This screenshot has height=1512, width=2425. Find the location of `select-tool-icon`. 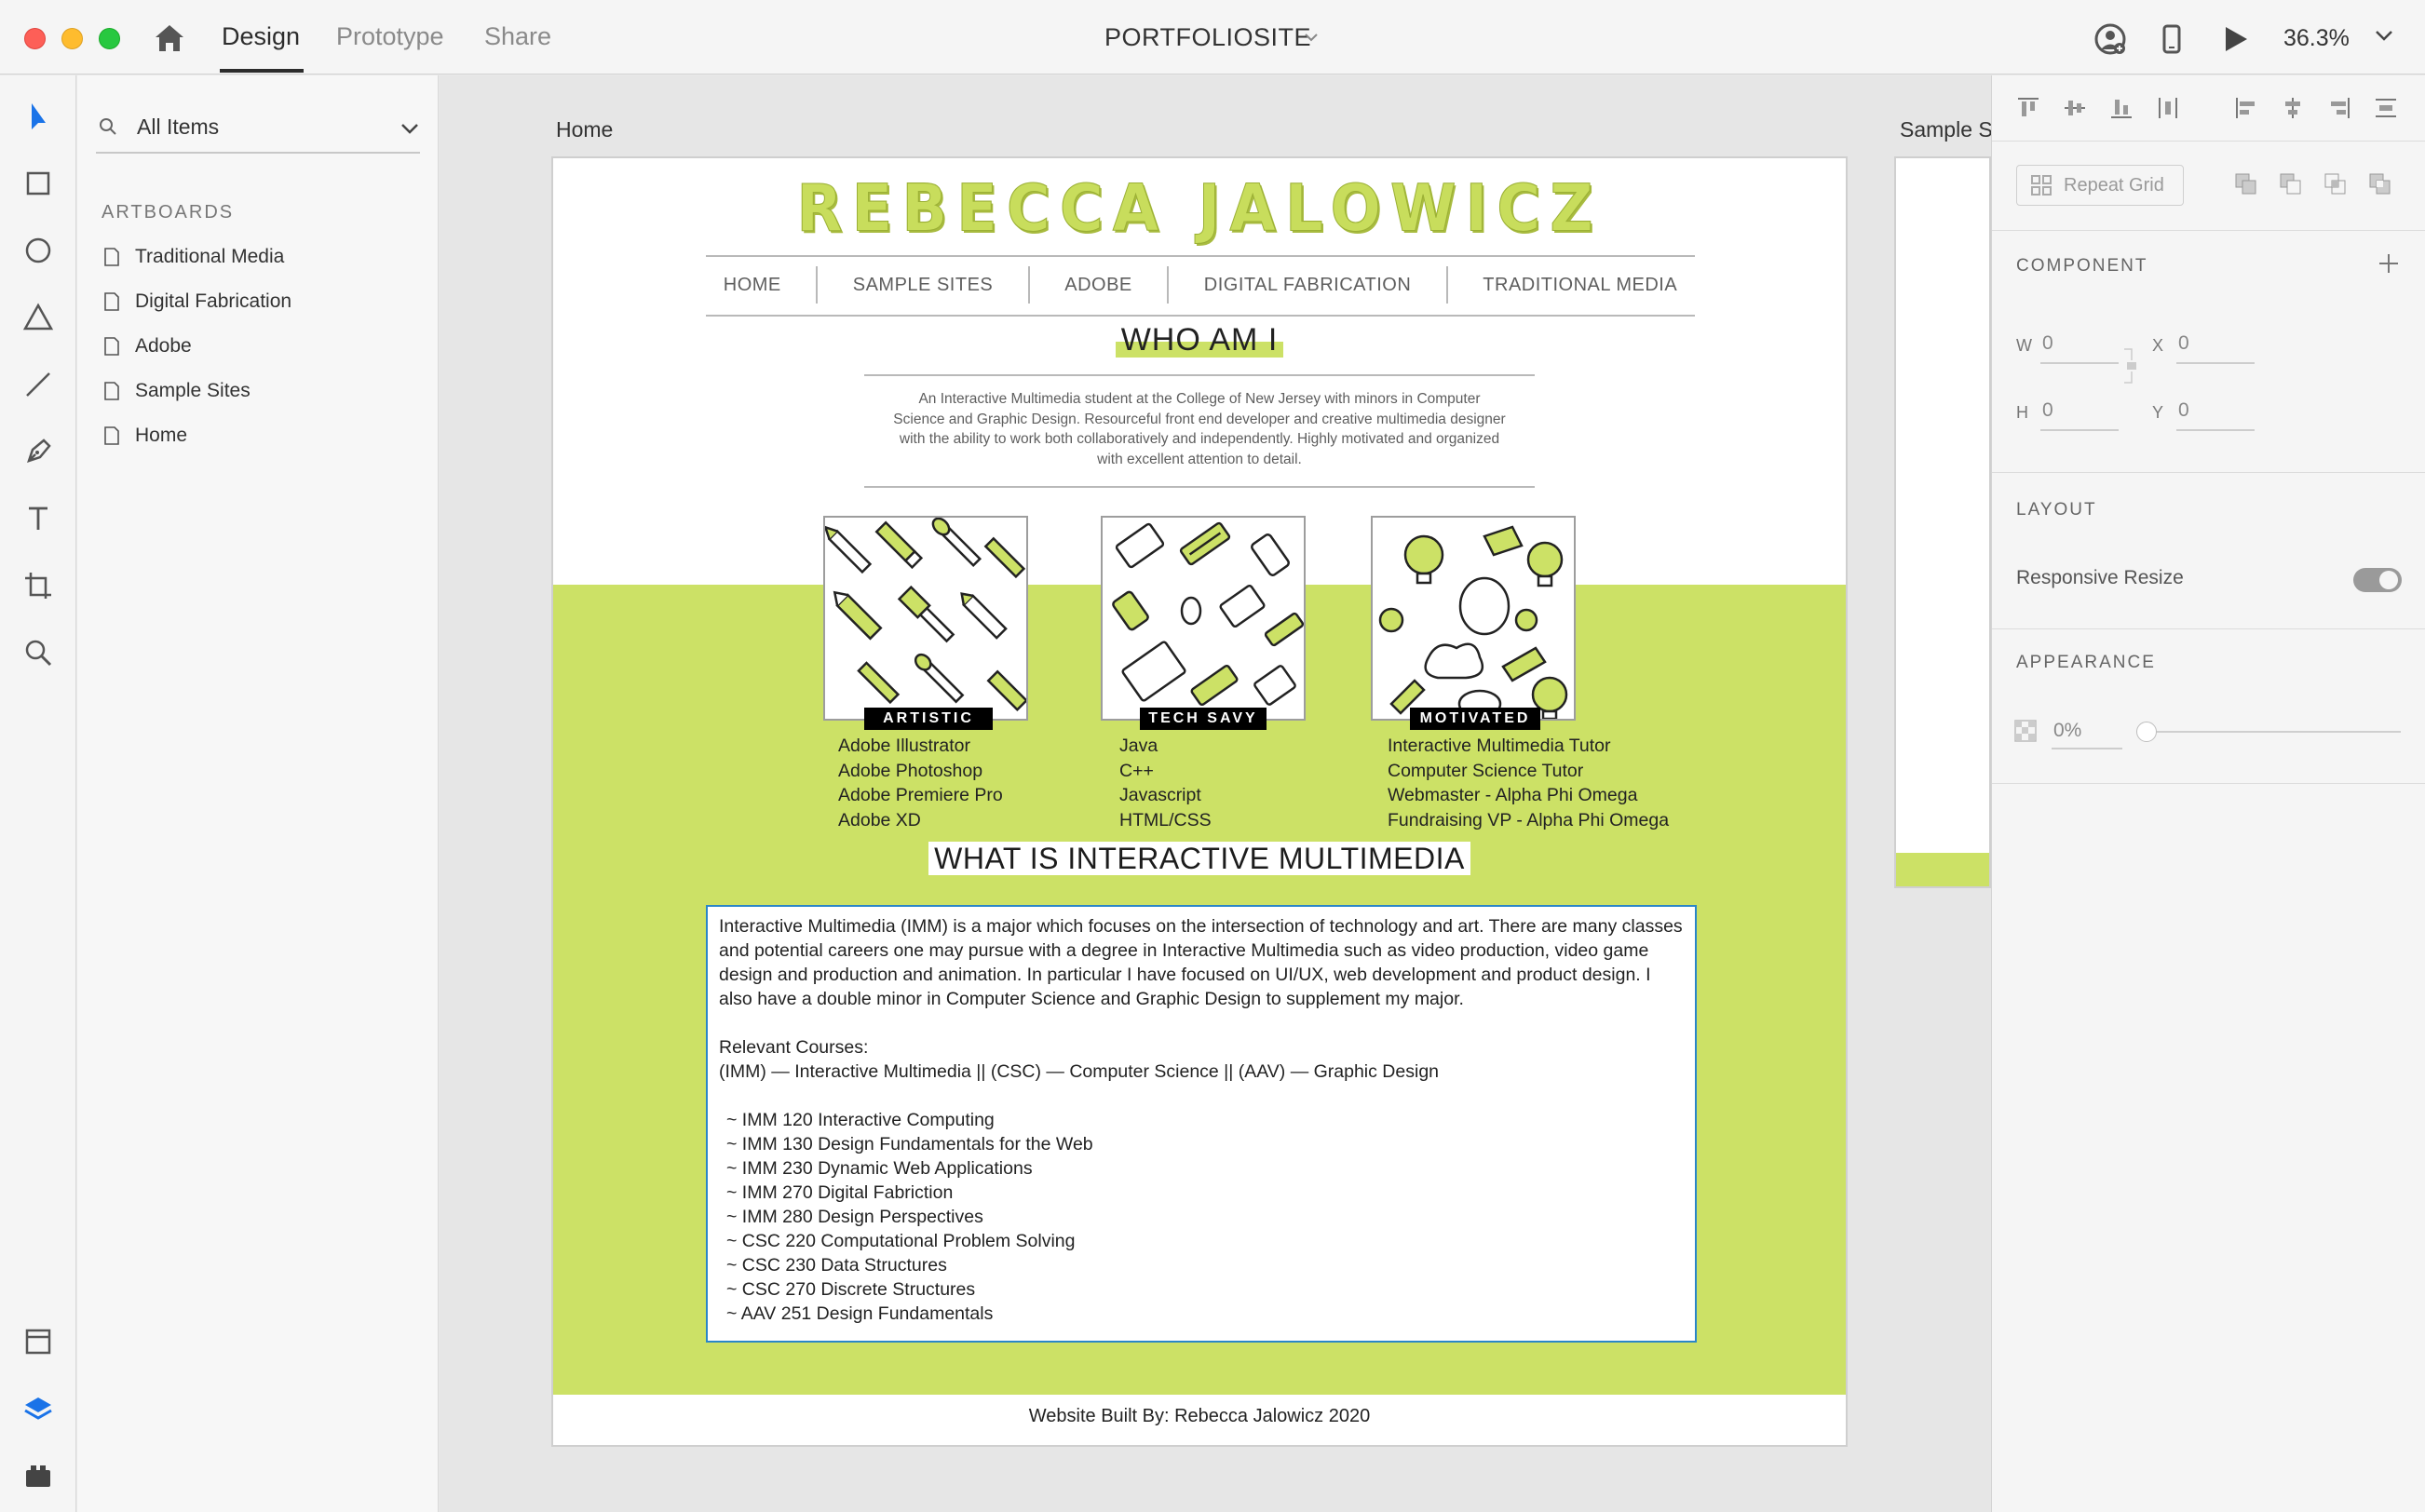

select-tool-icon is located at coordinates (38, 117).